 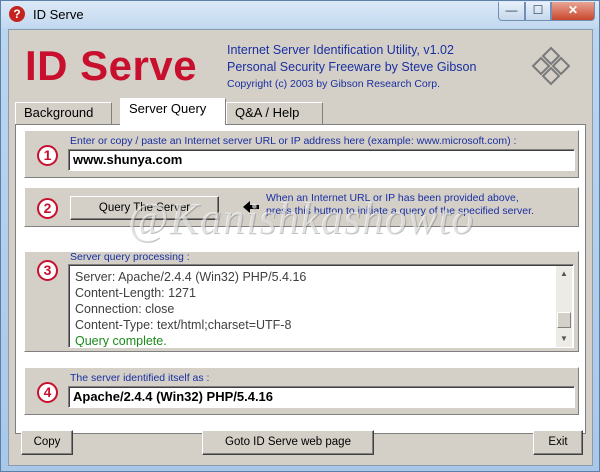 What do you see at coordinates (183, 325) in the screenshot?
I see `output-line: Content-Type: text/html;charset=UTF-8` at bounding box center [183, 325].